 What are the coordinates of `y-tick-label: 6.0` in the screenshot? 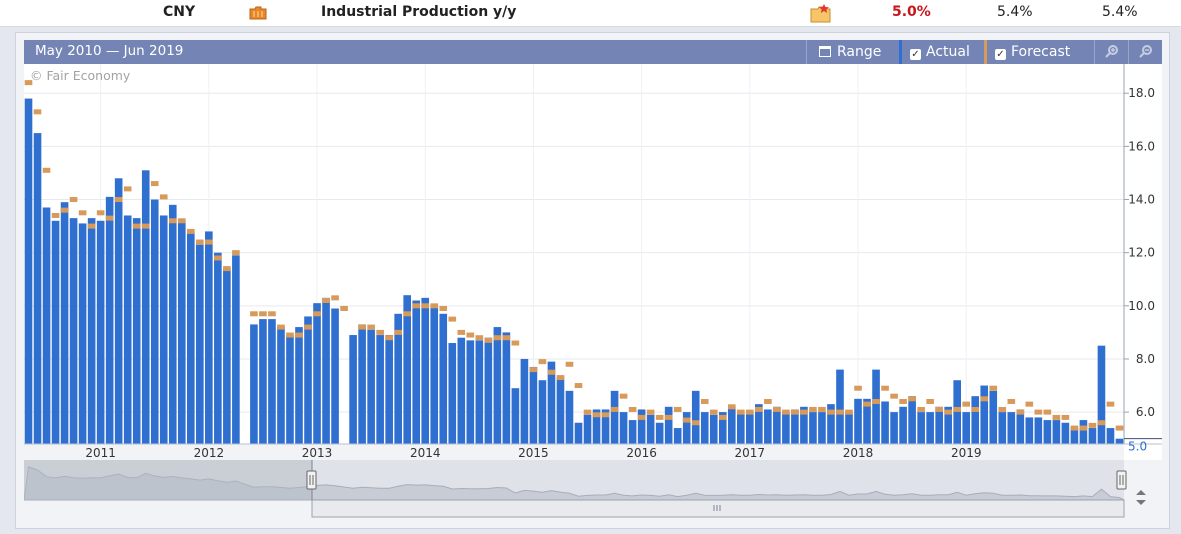 It's located at (1145, 412).